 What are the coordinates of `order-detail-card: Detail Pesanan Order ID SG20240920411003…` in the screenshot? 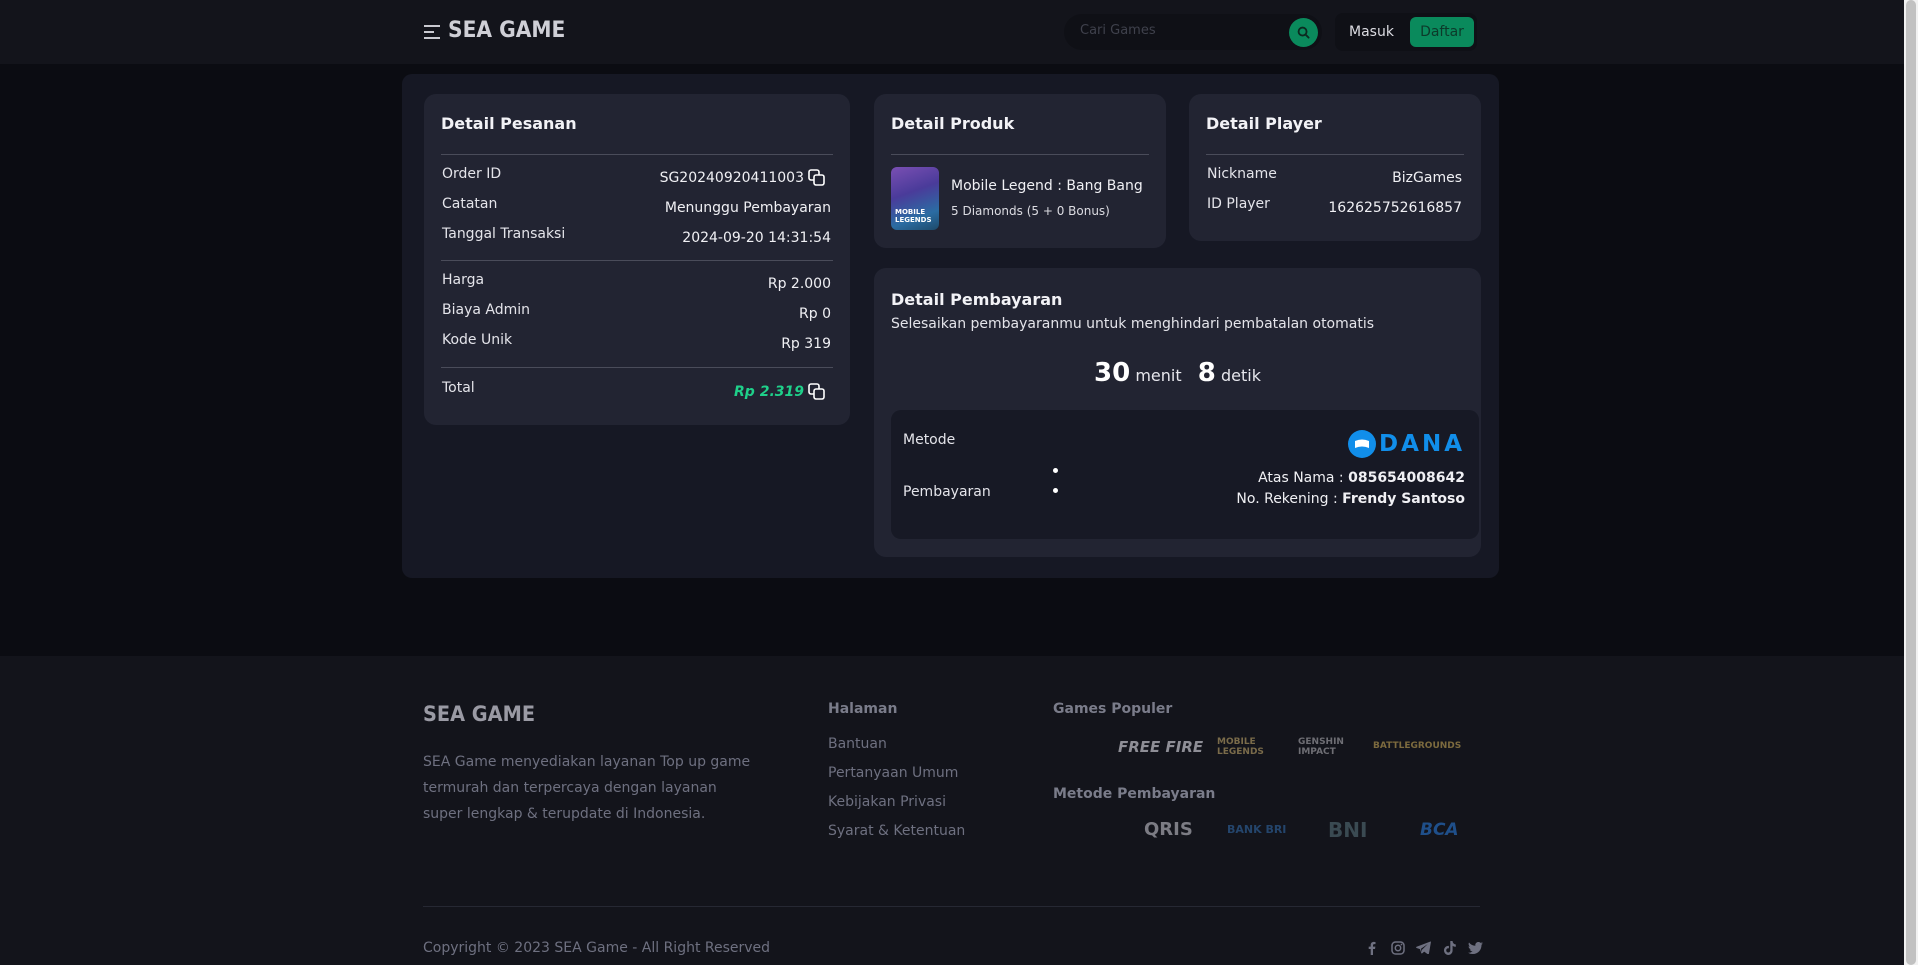 It's located at (637, 259).